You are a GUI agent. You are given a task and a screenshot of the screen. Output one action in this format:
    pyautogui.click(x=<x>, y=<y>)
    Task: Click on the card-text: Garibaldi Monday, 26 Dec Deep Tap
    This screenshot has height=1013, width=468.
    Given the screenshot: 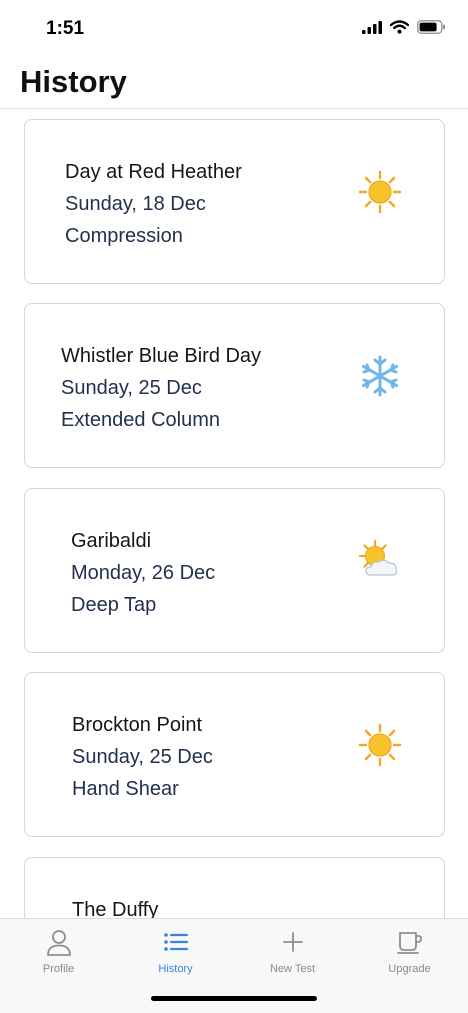 What is the action you would take?
    pyautogui.click(x=143, y=573)
    